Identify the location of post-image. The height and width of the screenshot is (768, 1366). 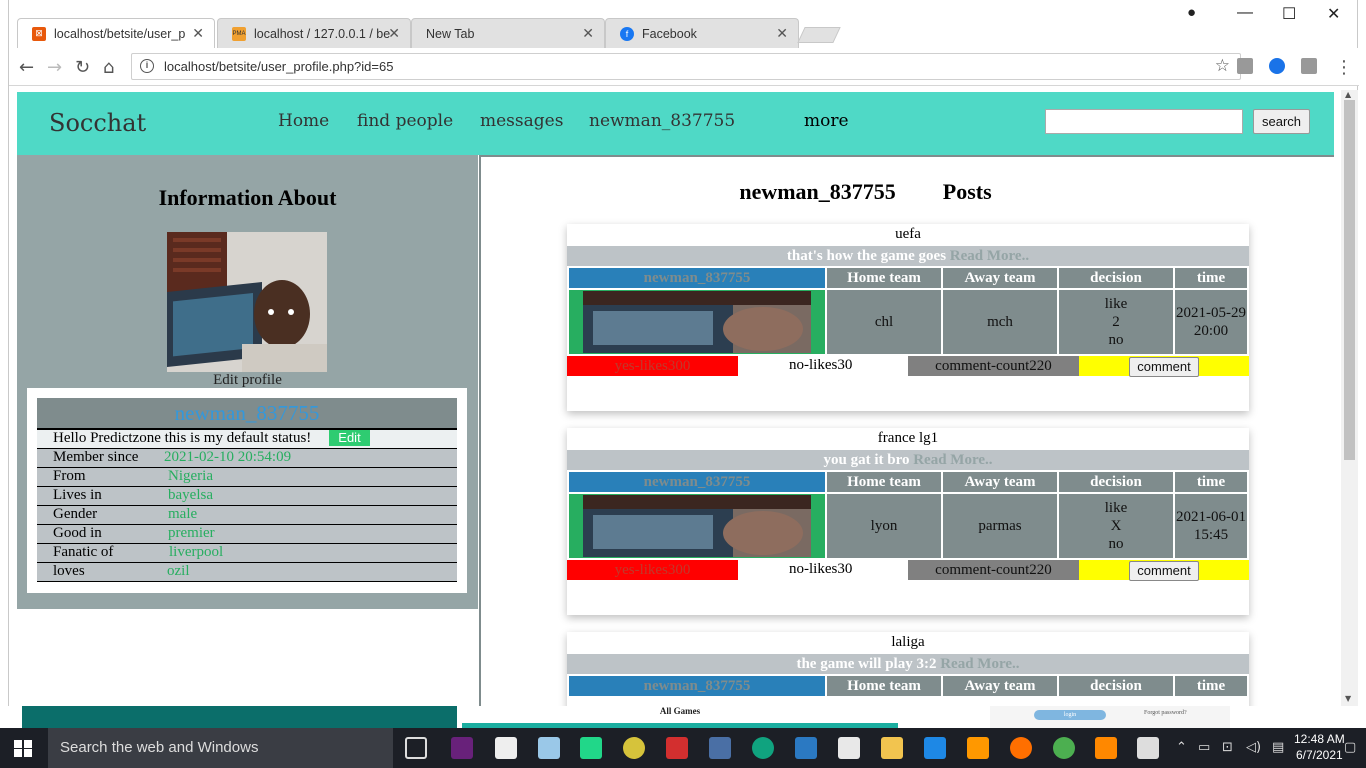
(697, 526).